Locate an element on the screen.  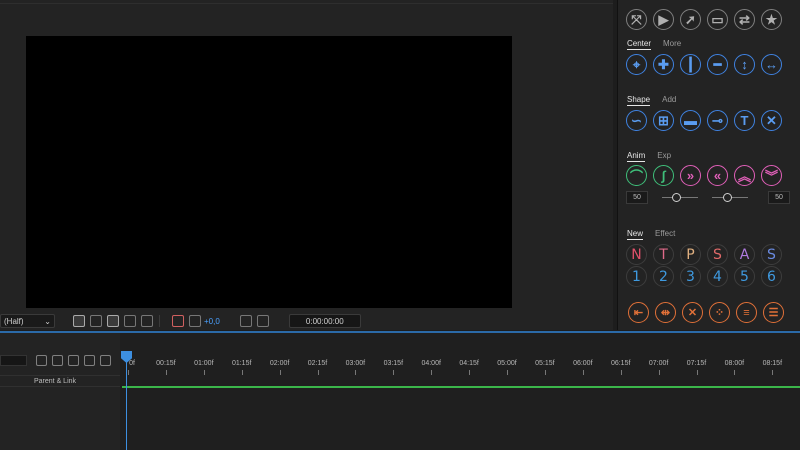
new-solid-button: S is located at coordinates (717, 254).